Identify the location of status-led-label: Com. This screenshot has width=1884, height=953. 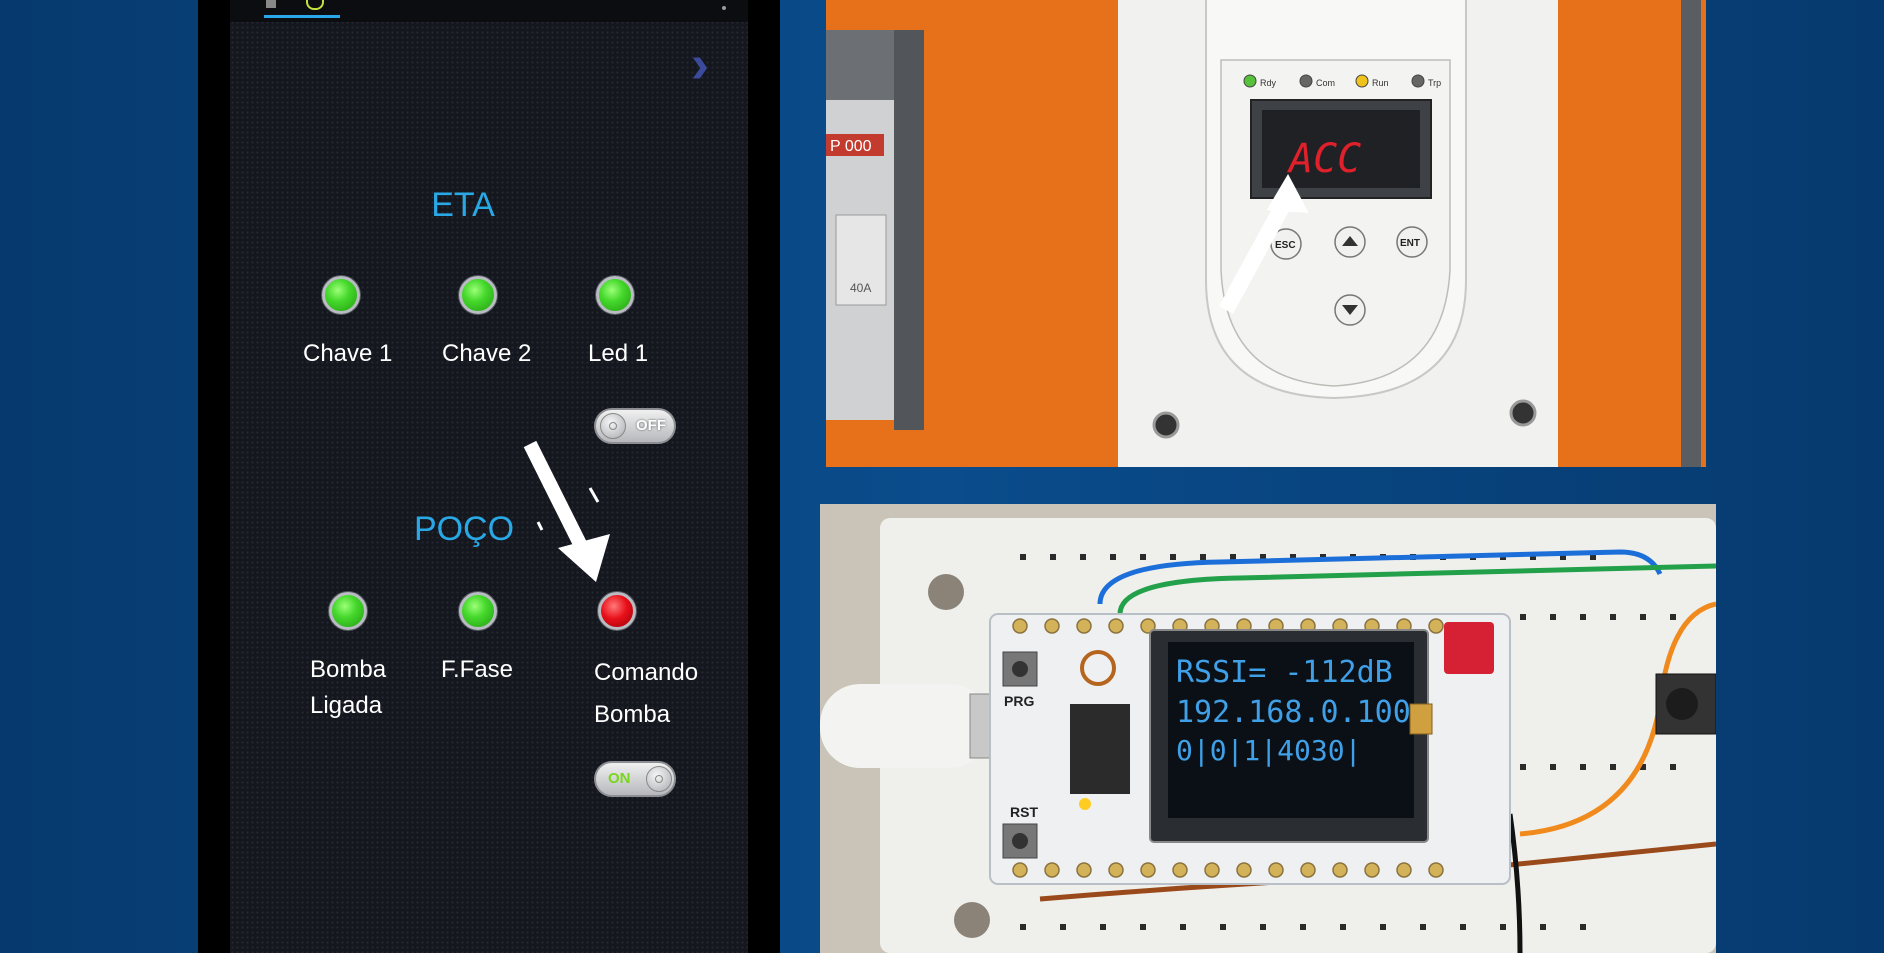
(1325, 83).